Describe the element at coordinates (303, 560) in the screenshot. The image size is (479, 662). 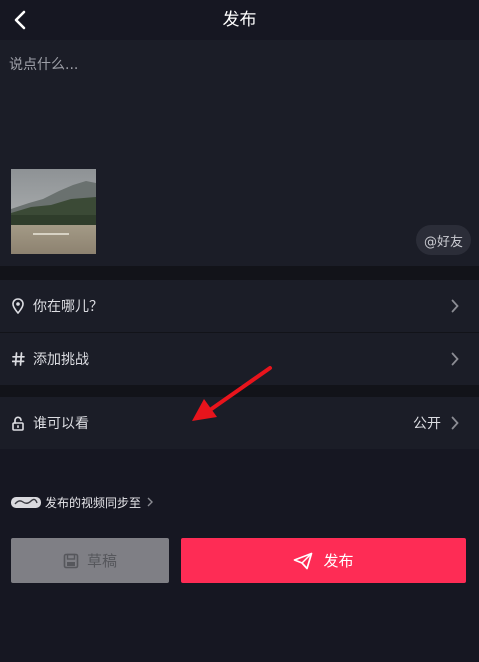
I see `send-icon` at that location.